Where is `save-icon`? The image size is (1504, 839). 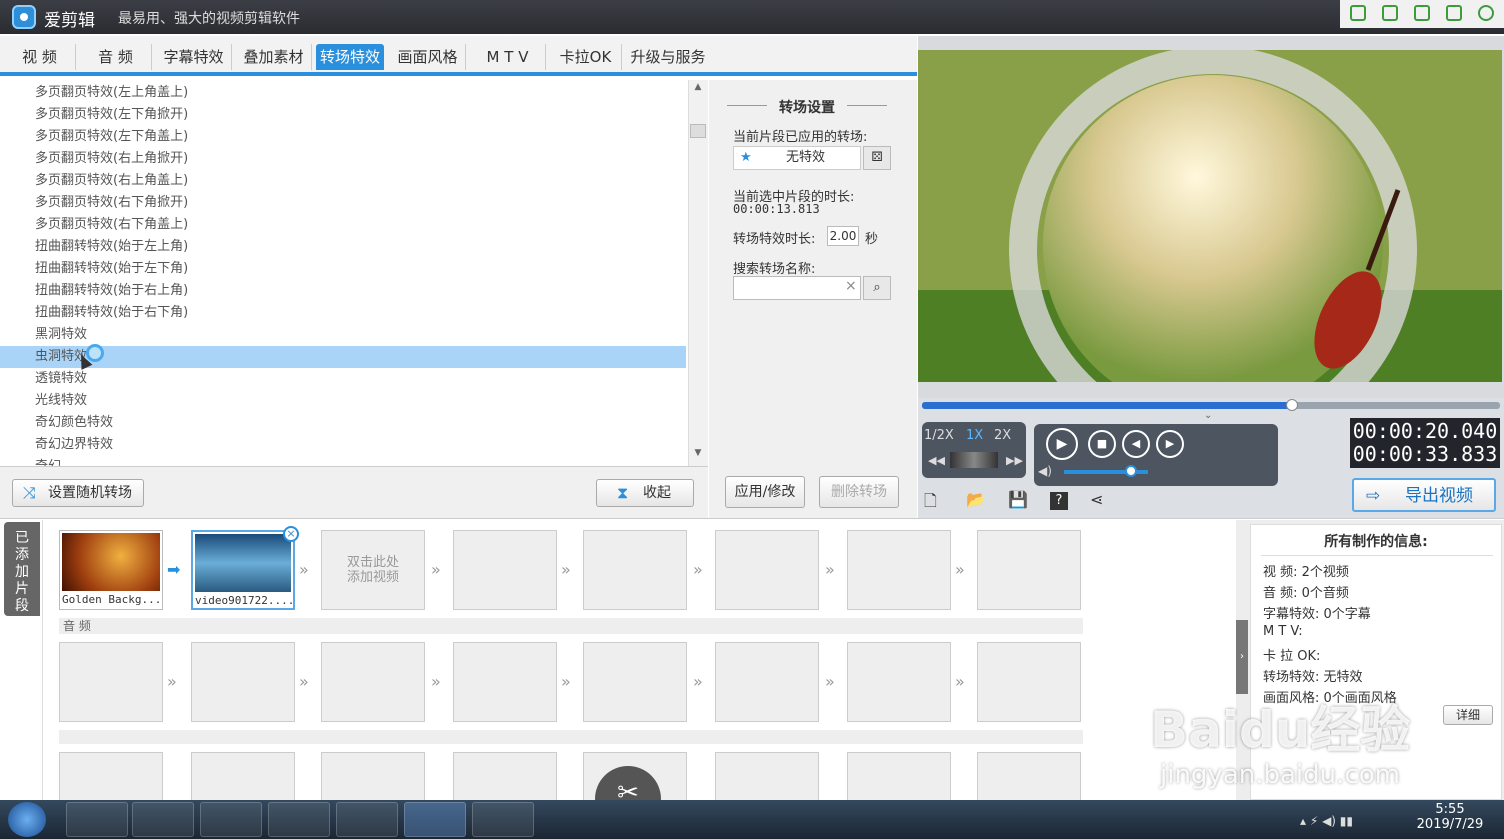
save-icon is located at coordinates (1422, 13).